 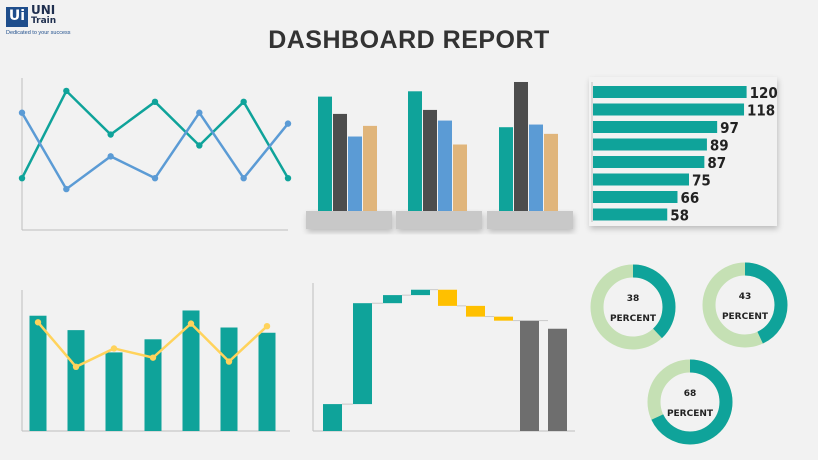 What do you see at coordinates (701, 181) in the screenshot?
I see `hbar-value-label-6: 75` at bounding box center [701, 181].